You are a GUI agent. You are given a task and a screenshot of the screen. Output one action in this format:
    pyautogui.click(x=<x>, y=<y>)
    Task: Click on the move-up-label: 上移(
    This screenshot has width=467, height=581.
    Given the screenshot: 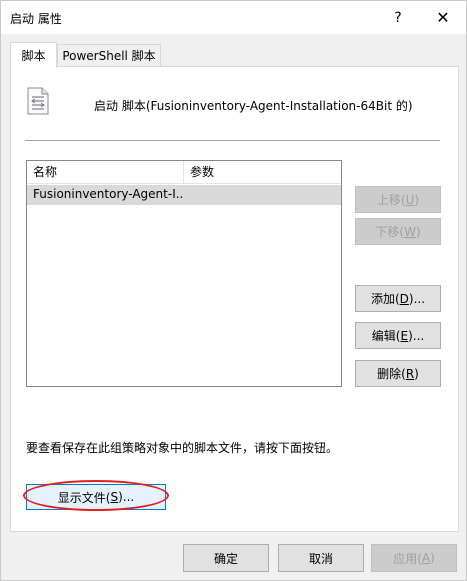 What is the action you would take?
    pyautogui.click(x=391, y=200)
    